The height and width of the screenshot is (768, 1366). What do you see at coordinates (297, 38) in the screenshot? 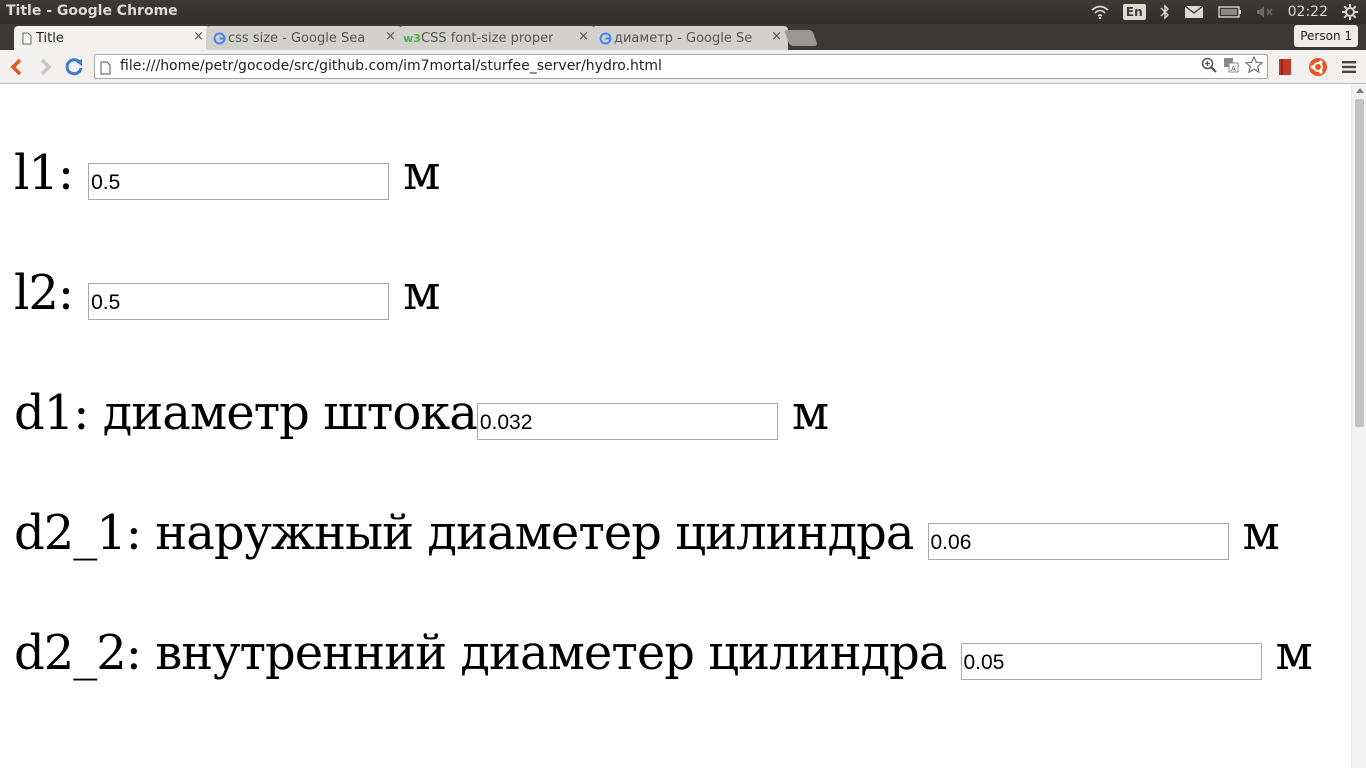
I see `tab-label: css size - Google Sea` at bounding box center [297, 38].